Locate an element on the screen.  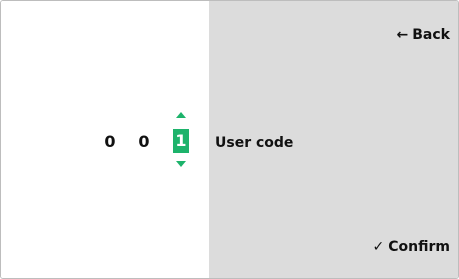
confirm-label: Confirm is located at coordinates (419, 247).